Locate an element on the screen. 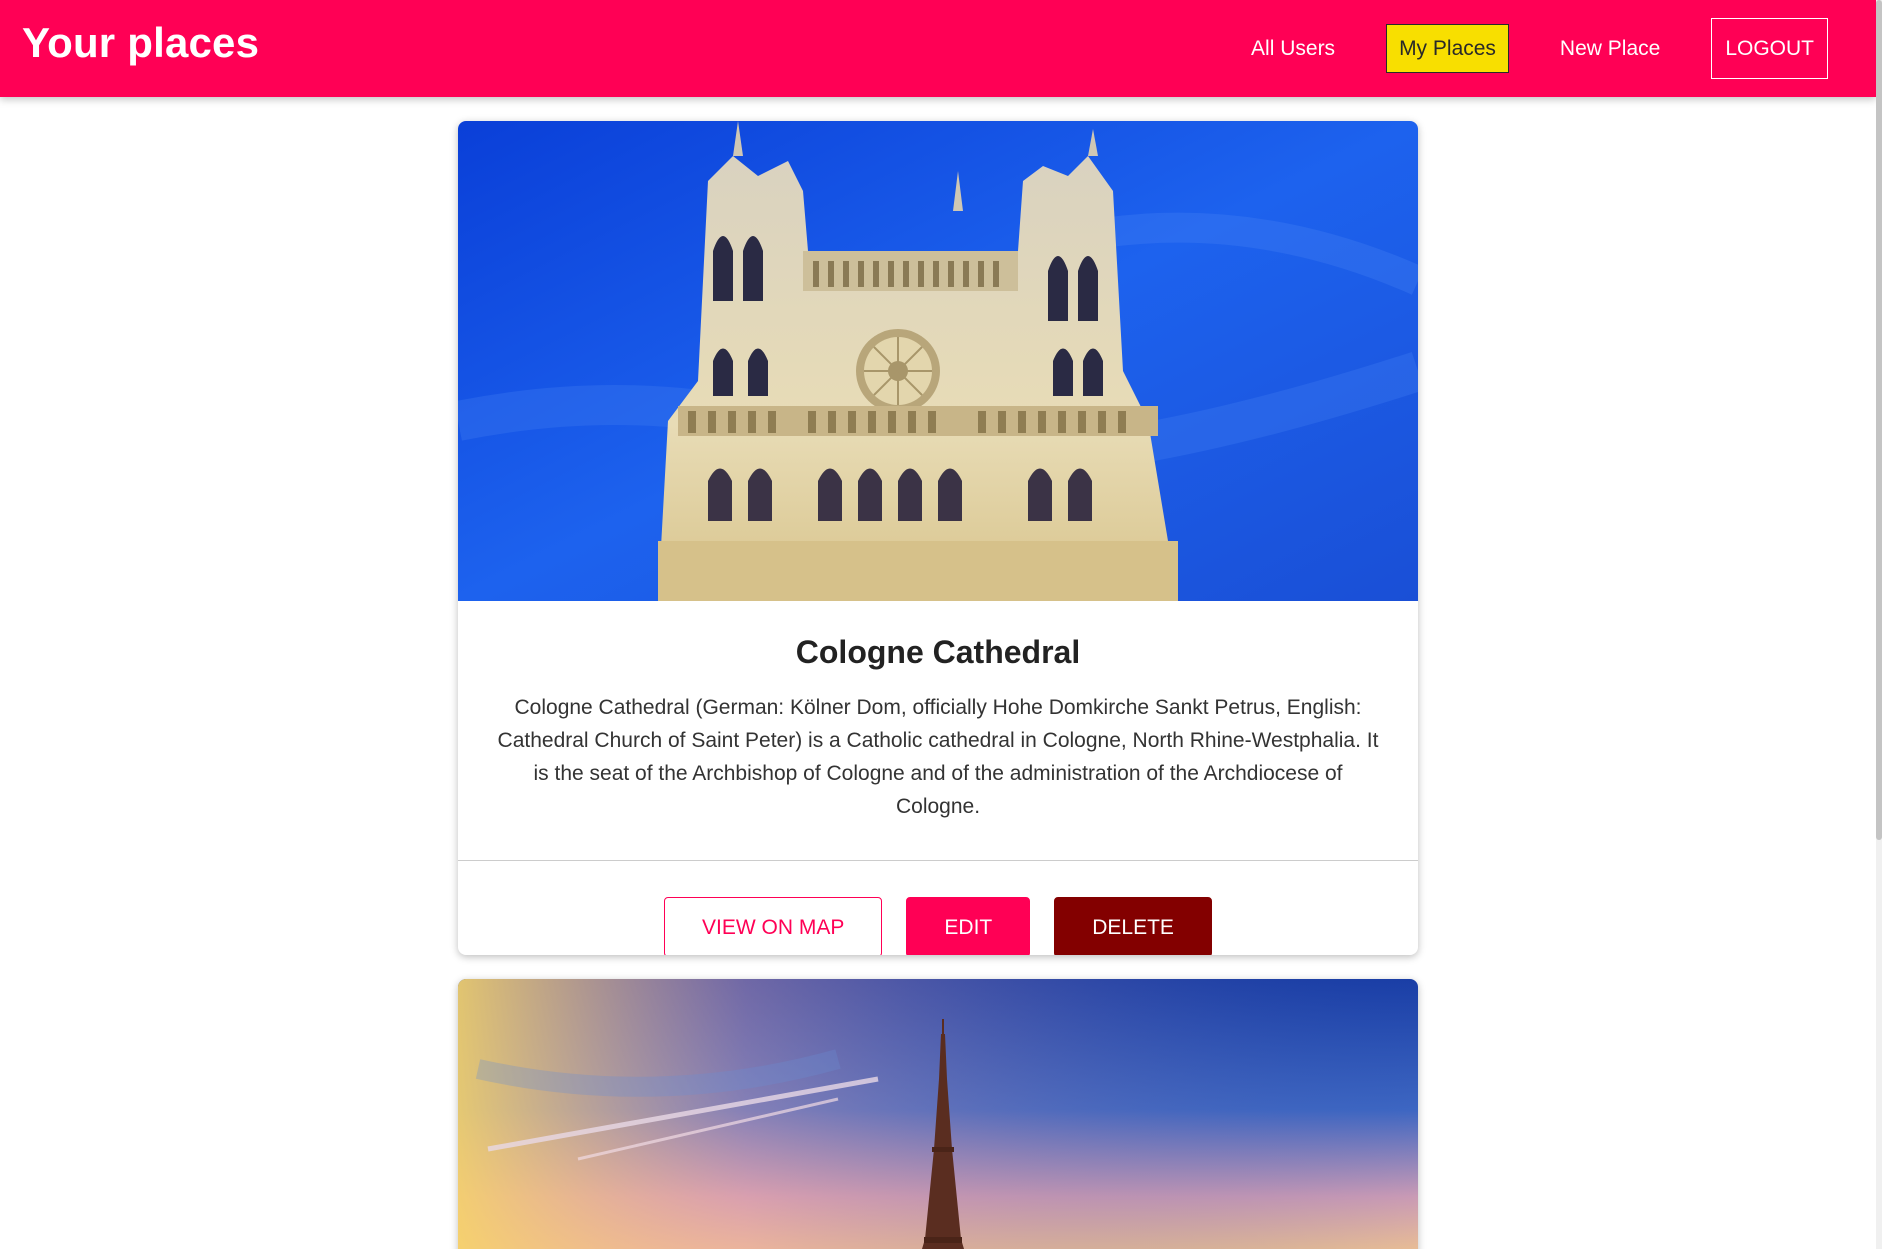 This screenshot has width=1882, height=1249. scrollbar is located at coordinates (1879, 624).